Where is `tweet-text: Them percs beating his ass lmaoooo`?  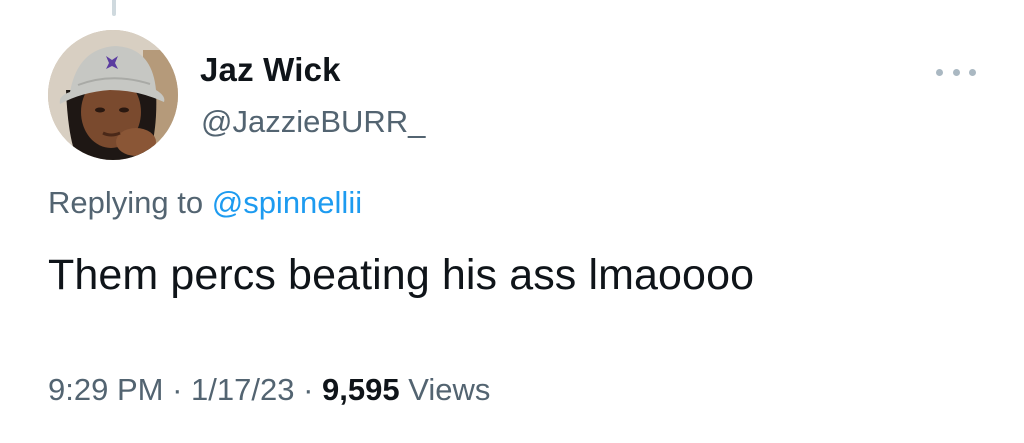 tweet-text: Them percs beating his ass lmaoooo is located at coordinates (401, 275).